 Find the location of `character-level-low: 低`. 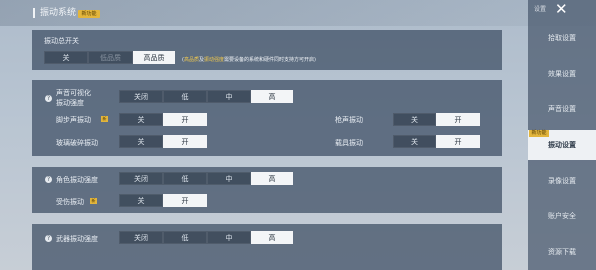

character-level-low: 低 is located at coordinates (185, 178).